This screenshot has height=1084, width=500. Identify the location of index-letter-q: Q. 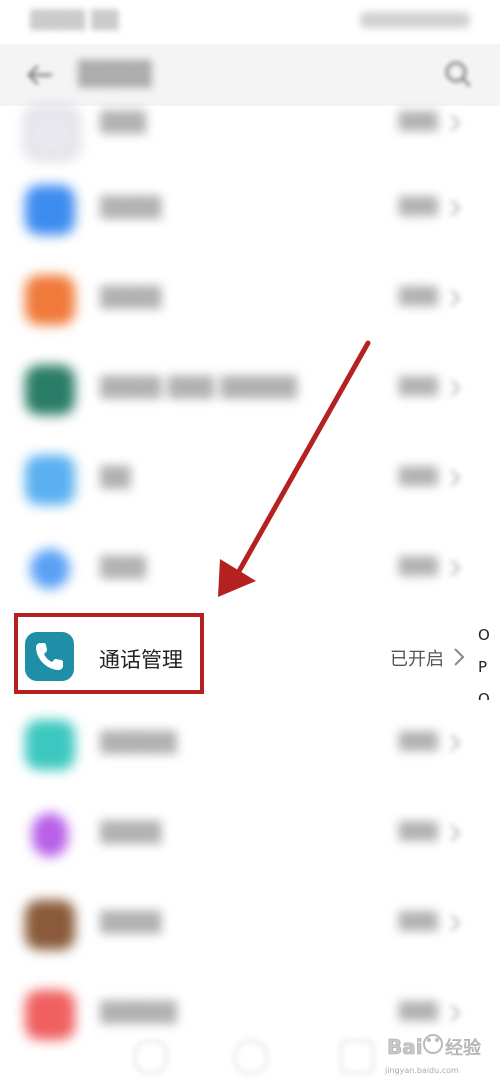
(484, 695).